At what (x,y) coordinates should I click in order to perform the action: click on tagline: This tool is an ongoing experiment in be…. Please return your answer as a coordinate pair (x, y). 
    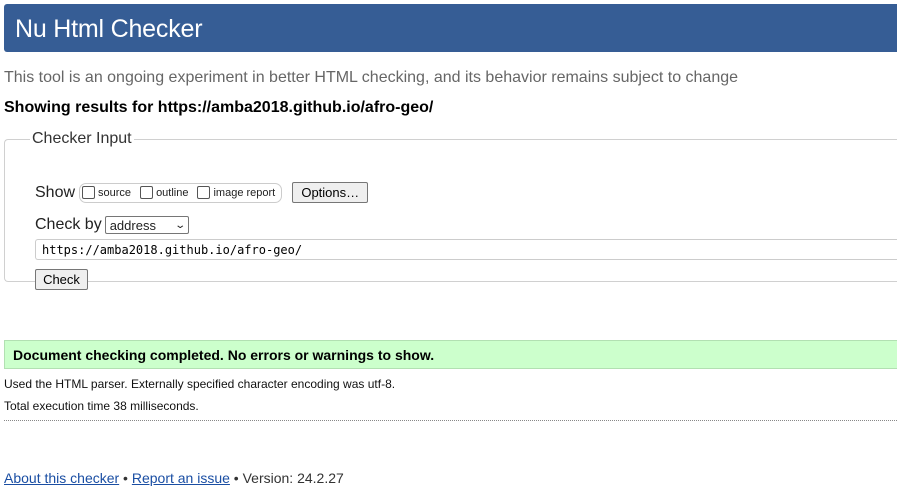
    Looking at the image, I should click on (371, 77).